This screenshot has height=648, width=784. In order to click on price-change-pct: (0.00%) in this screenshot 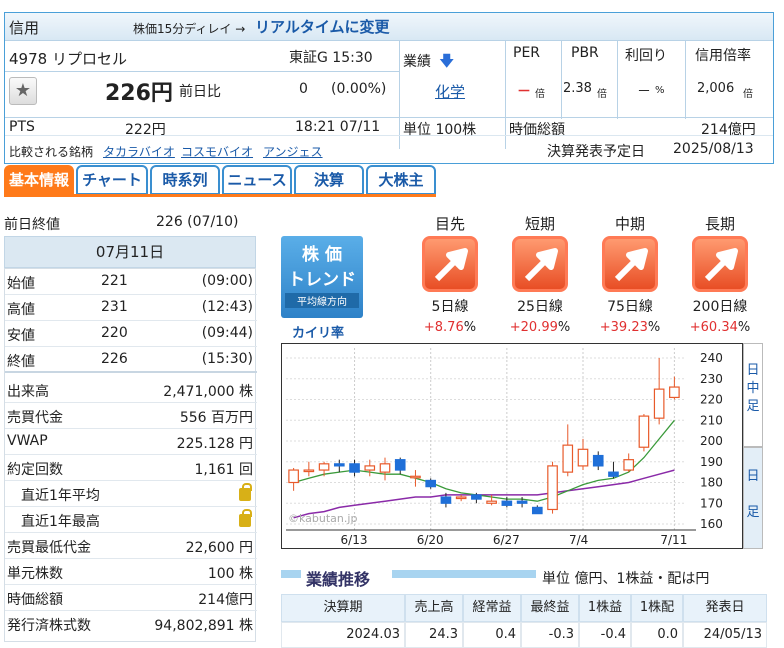, I will do `click(359, 89)`.